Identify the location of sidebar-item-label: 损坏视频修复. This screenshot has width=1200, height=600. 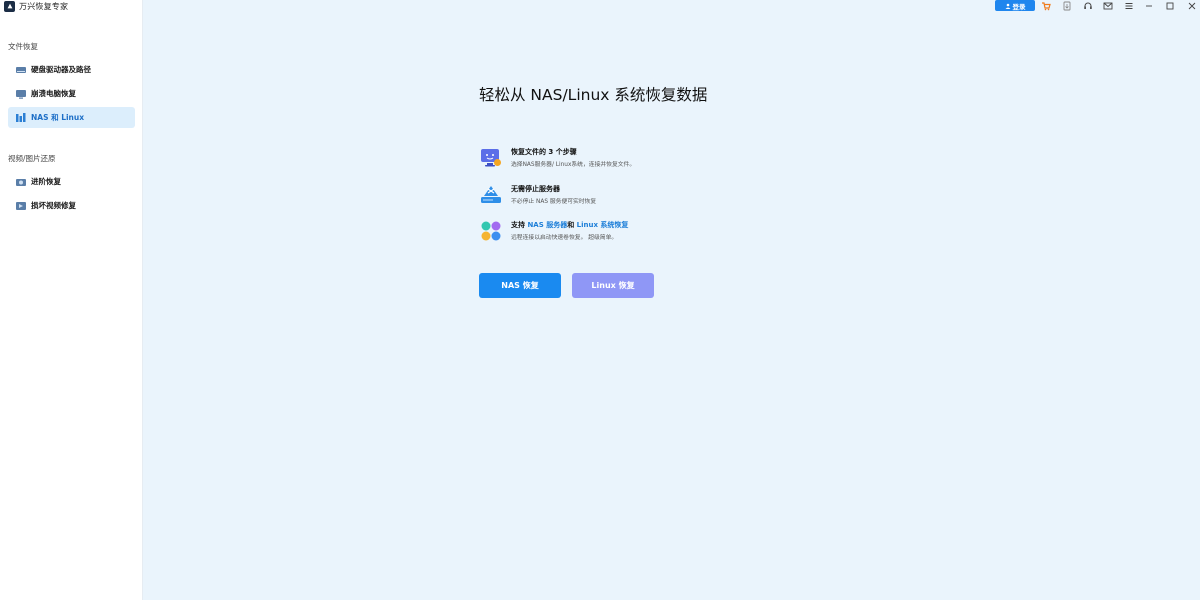
(53, 205).